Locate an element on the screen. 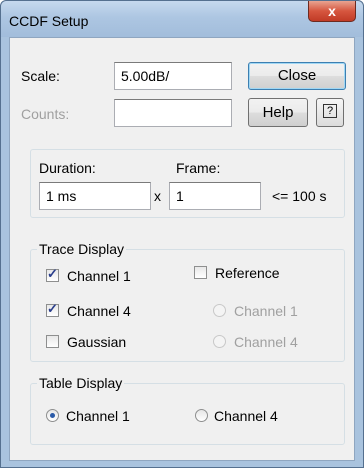 Image resolution: width=364 pixels, height=468 pixels. ref-channel1-radio is located at coordinates (219, 310).